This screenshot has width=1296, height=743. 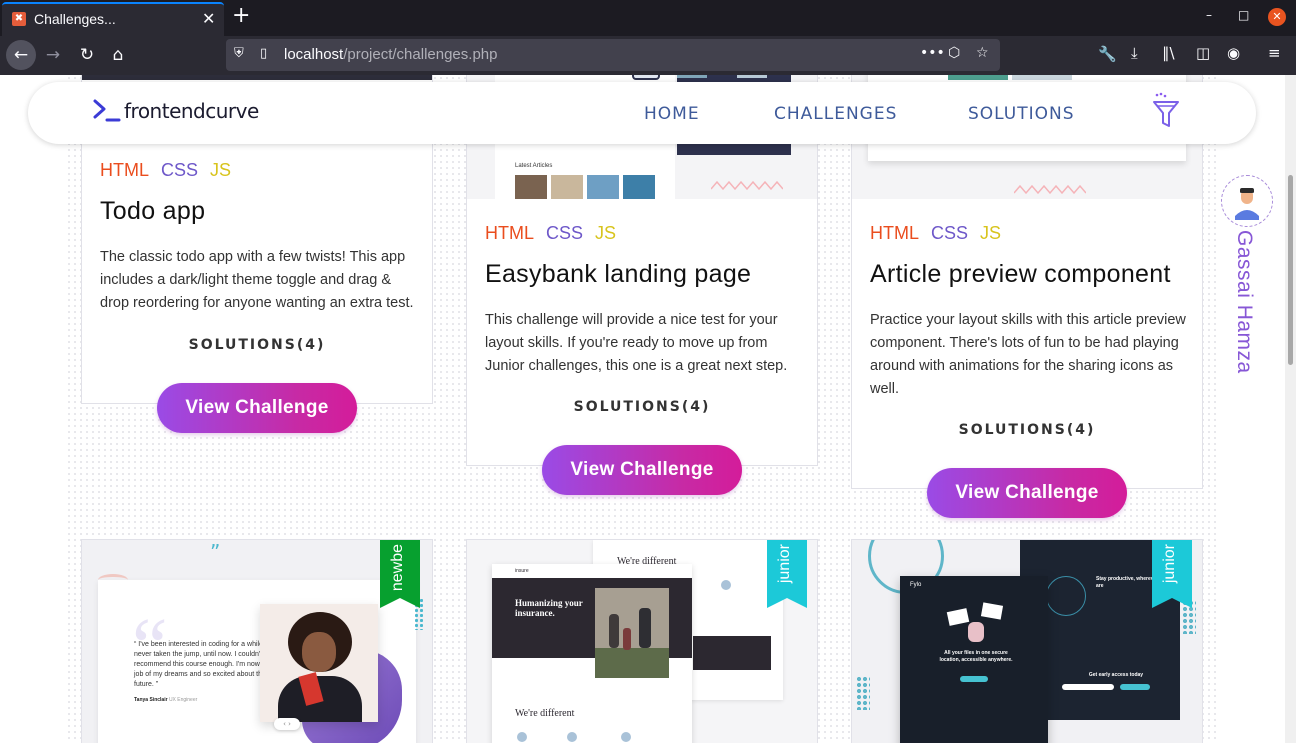 I want to click on download-icon: ⤓, so click(x=1134, y=53).